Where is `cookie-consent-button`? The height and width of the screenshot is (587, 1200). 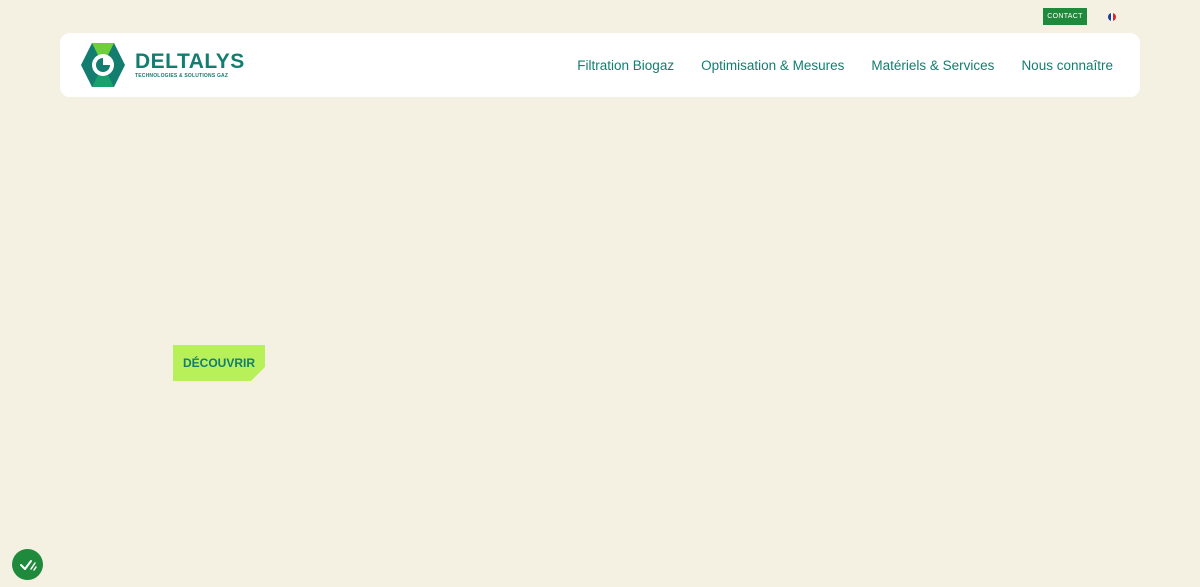
cookie-consent-button is located at coordinates (27, 564).